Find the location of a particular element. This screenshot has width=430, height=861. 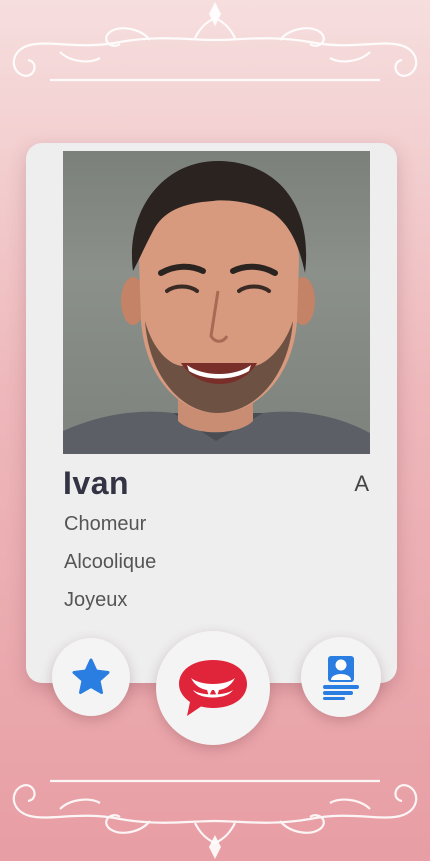

top-ornament is located at coordinates (215, 42).